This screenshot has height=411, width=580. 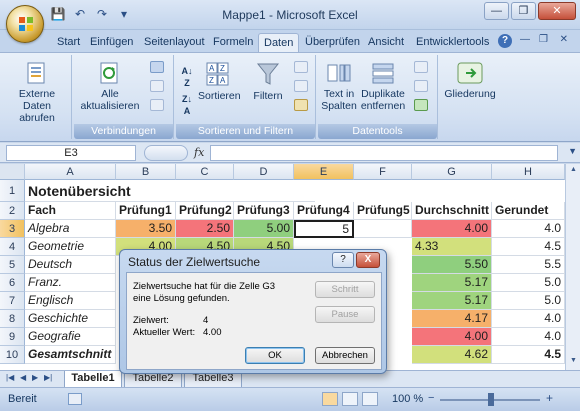 I want to click on select-all-corner, so click(x=12, y=172).